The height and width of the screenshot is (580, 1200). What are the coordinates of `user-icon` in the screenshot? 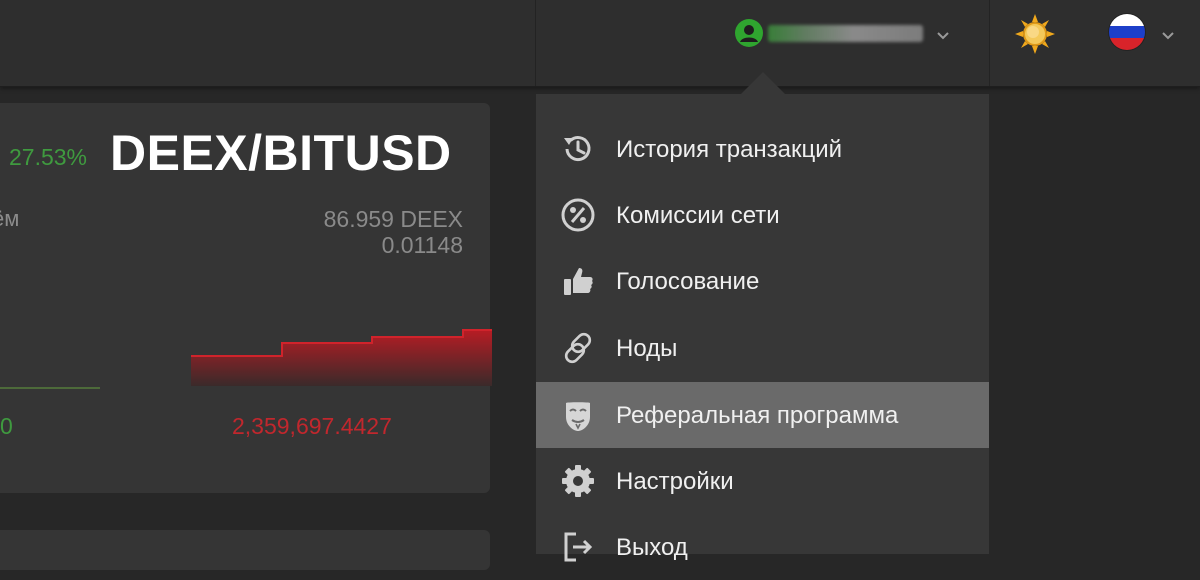 It's located at (749, 33).